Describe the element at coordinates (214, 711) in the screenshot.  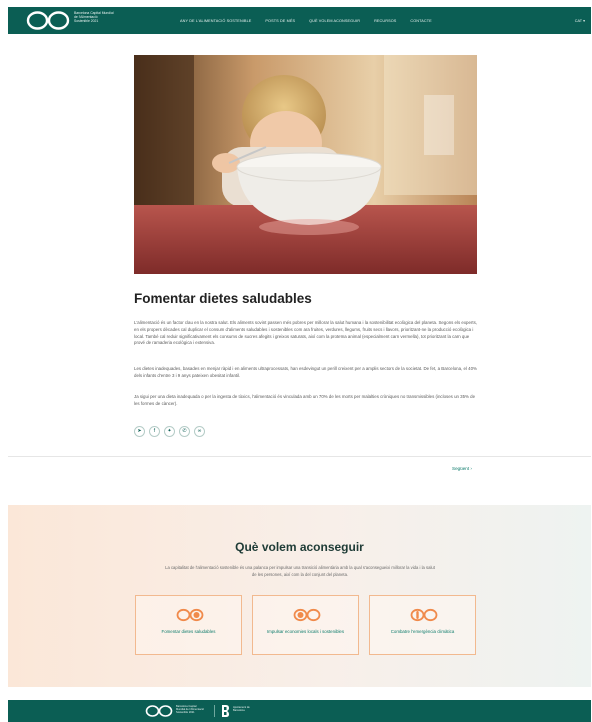
I see `footer-separator` at that location.